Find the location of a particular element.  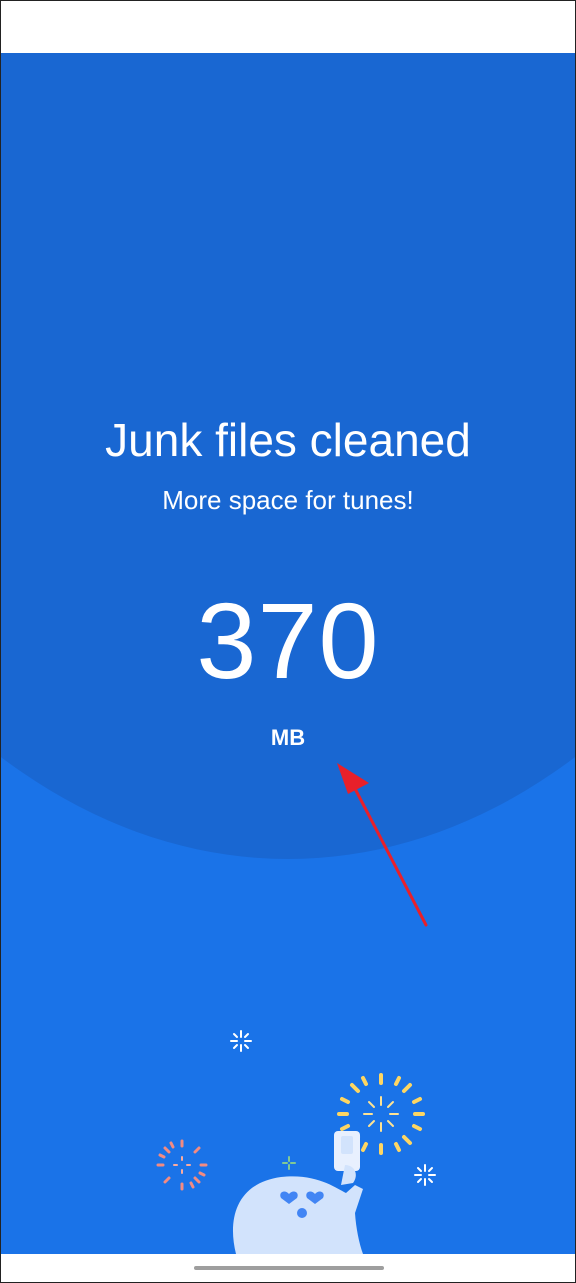

page-subtitle: More space for tunes! is located at coordinates (288, 500).